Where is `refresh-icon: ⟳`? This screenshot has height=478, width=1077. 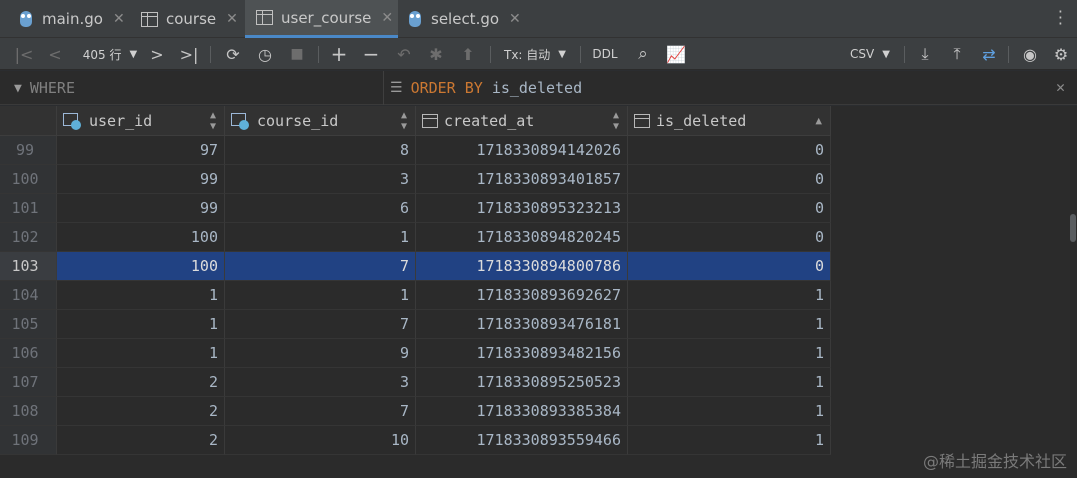
refresh-icon: ⟳ is located at coordinates (233, 54).